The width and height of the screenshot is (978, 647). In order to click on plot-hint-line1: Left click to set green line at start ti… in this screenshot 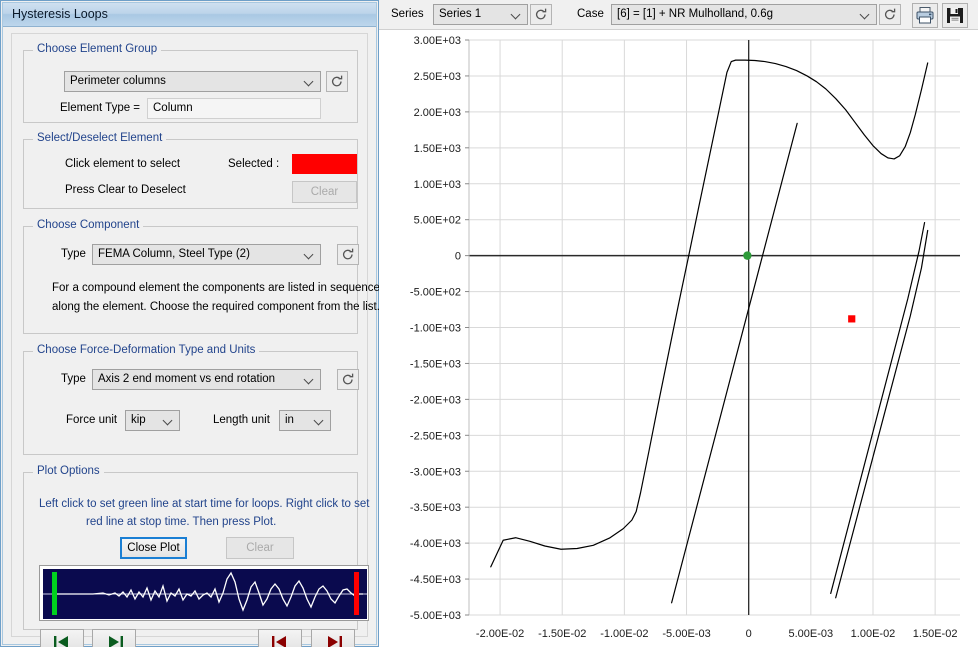, I will do `click(204, 504)`.